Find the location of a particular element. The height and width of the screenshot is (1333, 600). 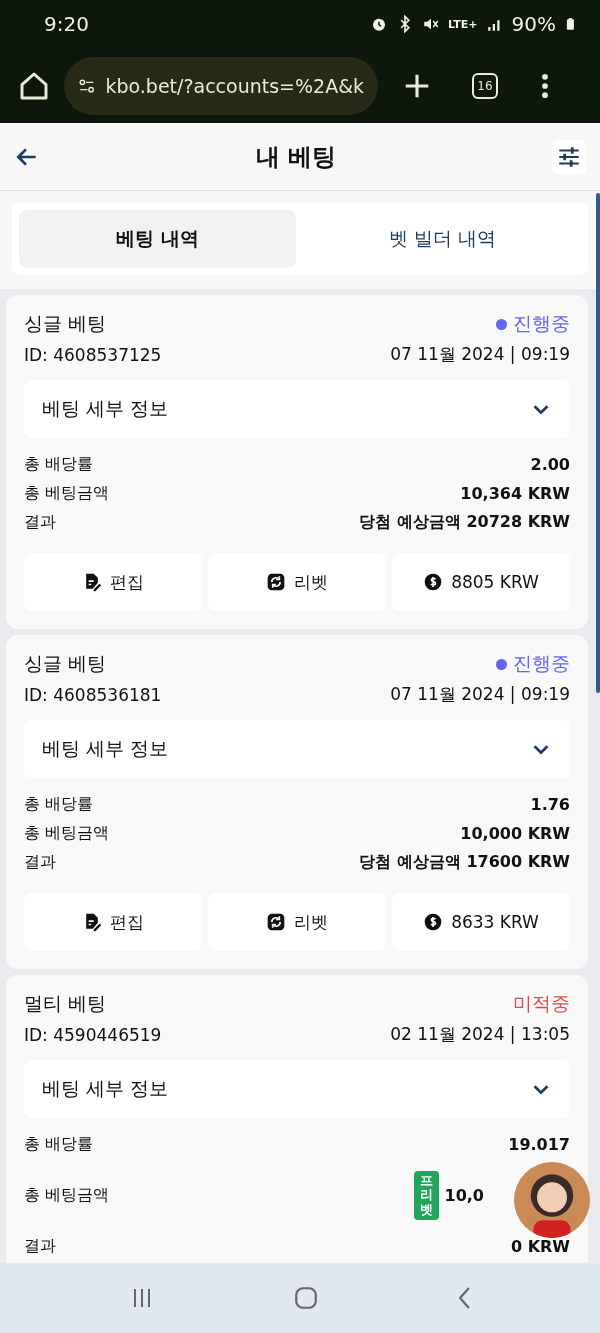

network-type: LTE+ is located at coordinates (463, 24).